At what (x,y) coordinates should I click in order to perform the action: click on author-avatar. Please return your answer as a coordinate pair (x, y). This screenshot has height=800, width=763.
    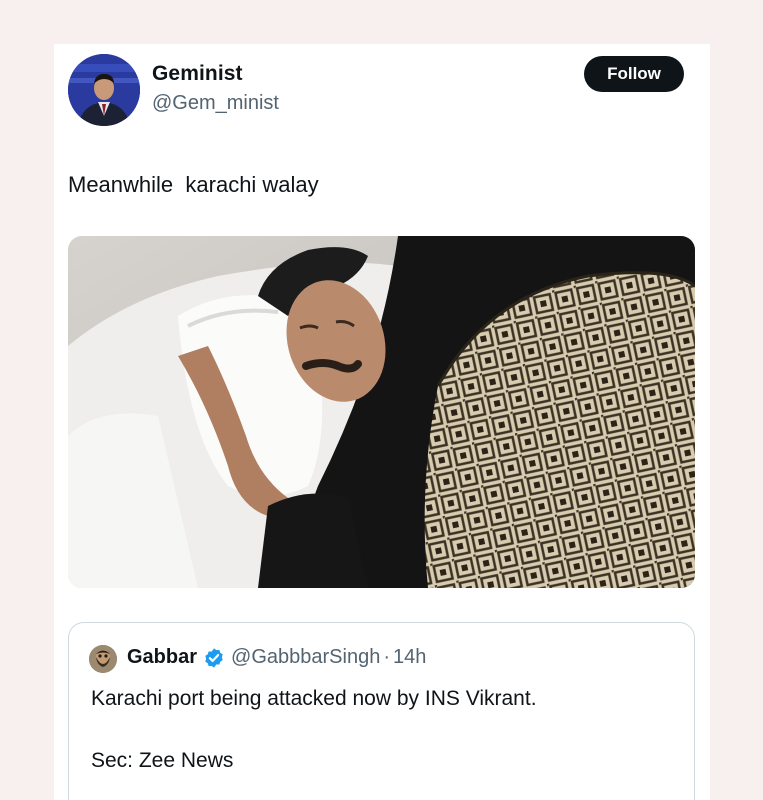
    Looking at the image, I should click on (104, 90).